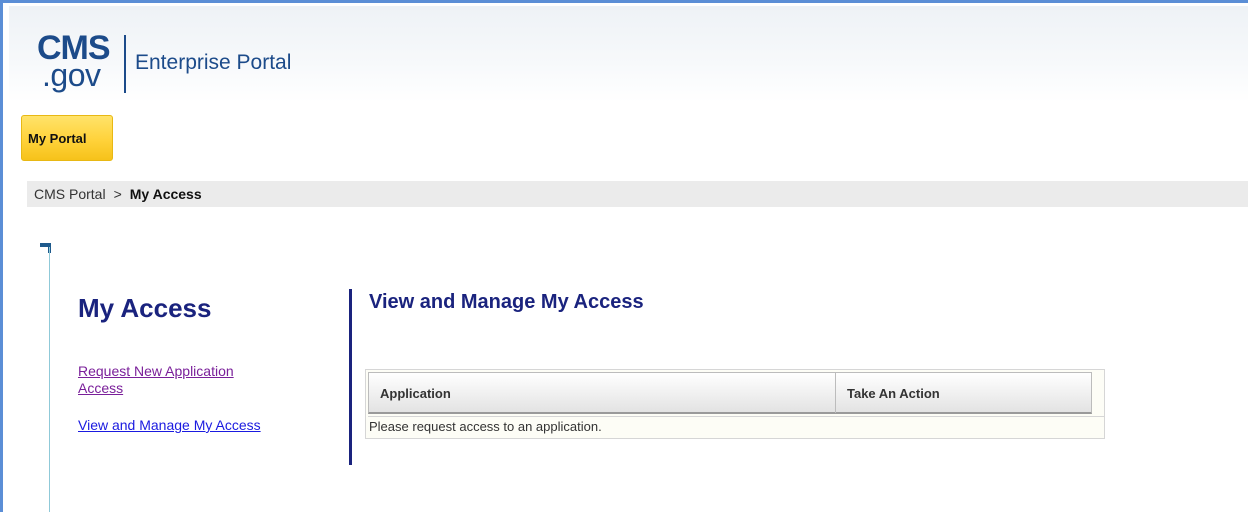 Image resolution: width=1248 pixels, height=512 pixels. I want to click on logo-gov-text: .gov, so click(71, 75).